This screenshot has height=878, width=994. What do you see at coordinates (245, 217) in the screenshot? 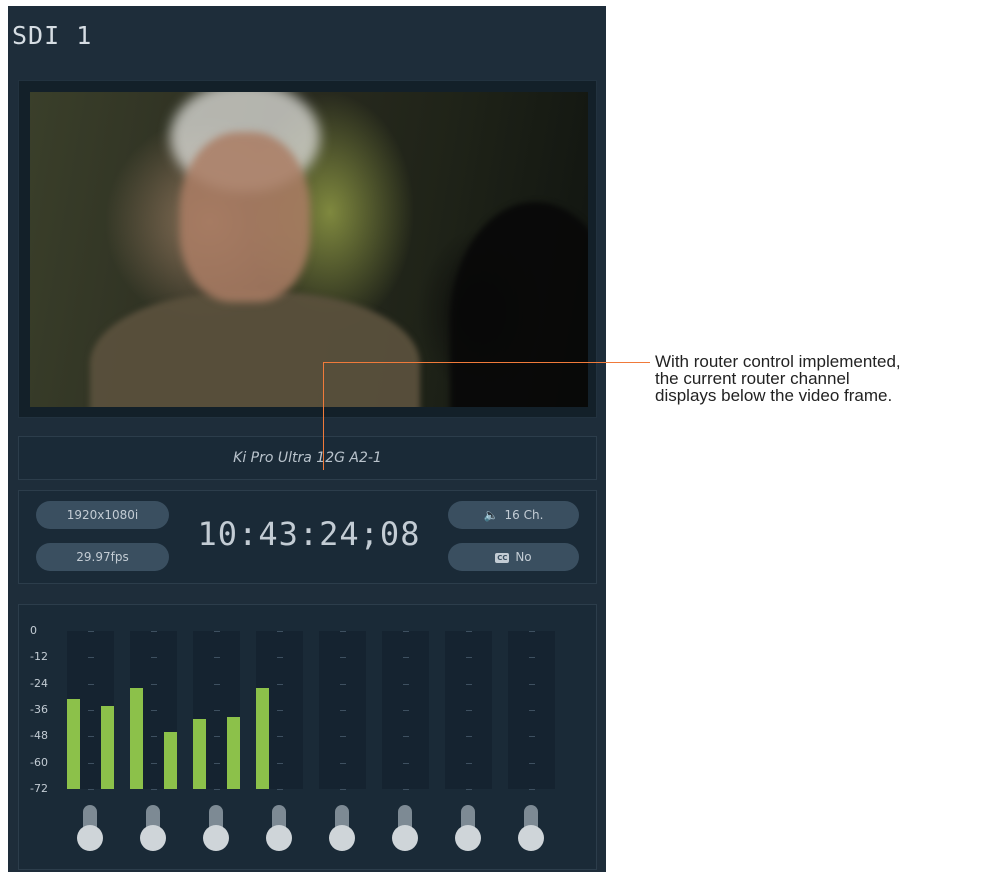
I see `video-subject-face` at bounding box center [245, 217].